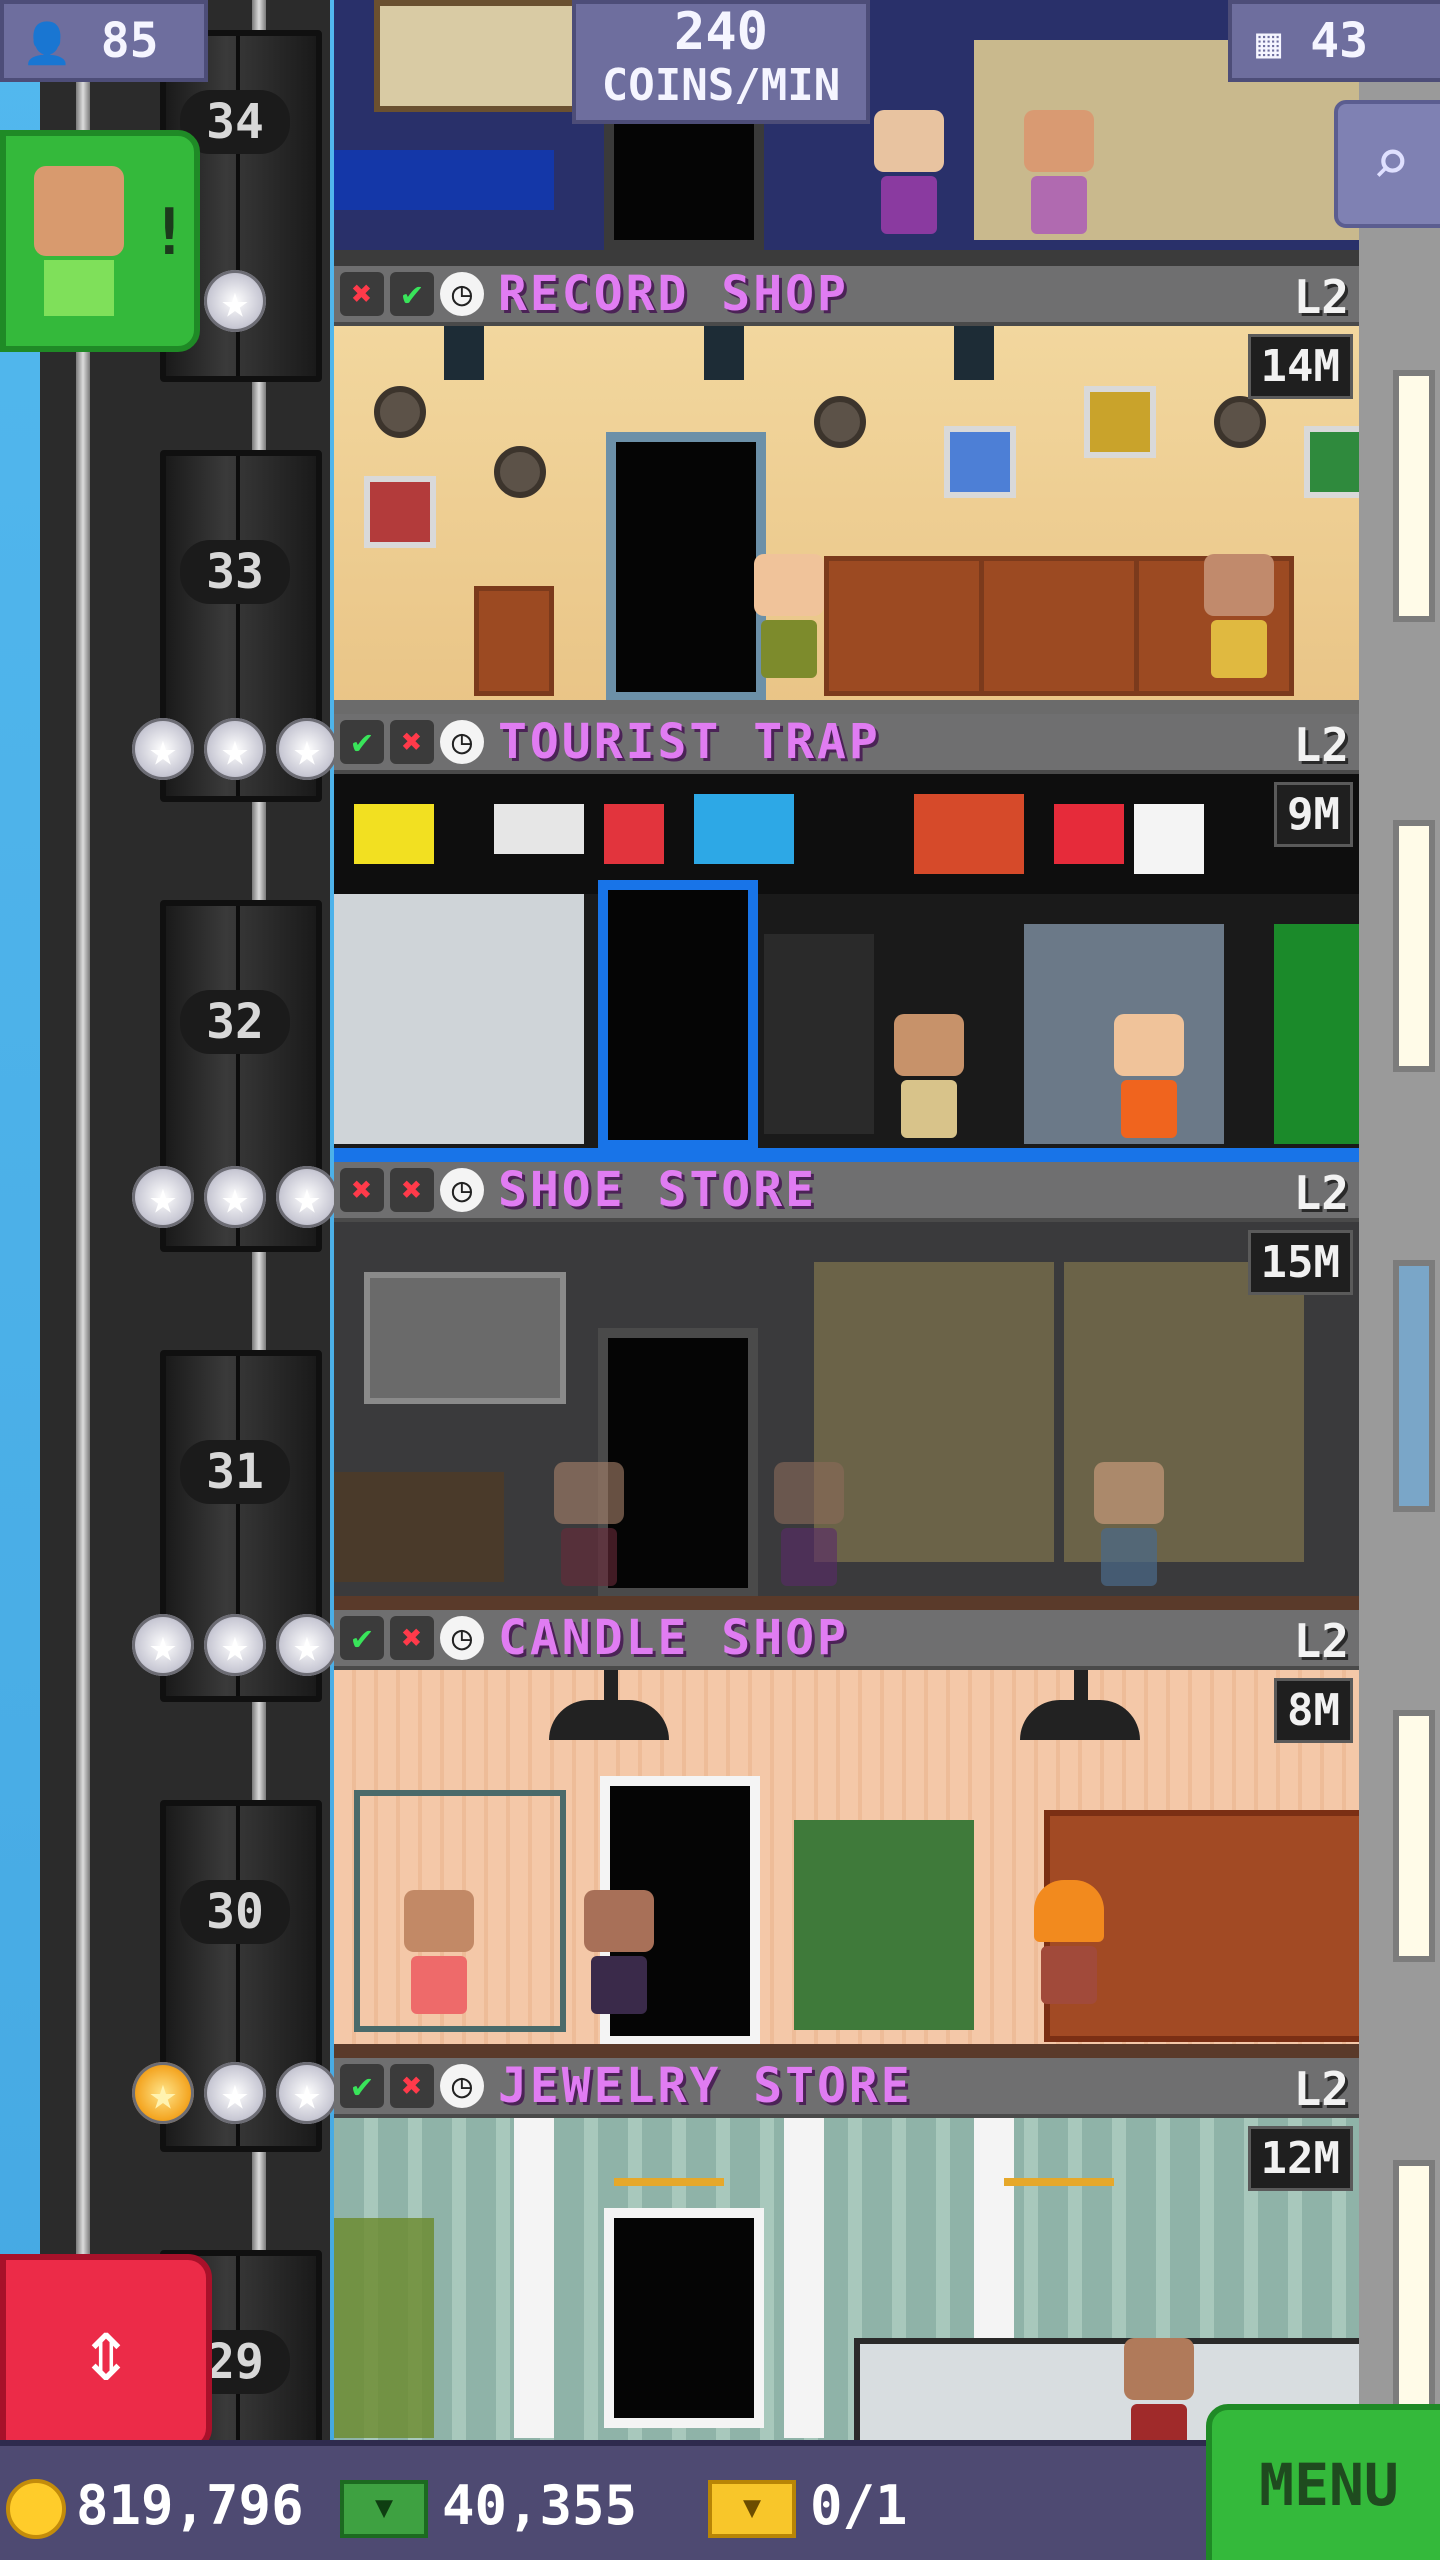 This screenshot has height=2560, width=1440. I want to click on building-grid-icon: ▦, so click(1269, 42).